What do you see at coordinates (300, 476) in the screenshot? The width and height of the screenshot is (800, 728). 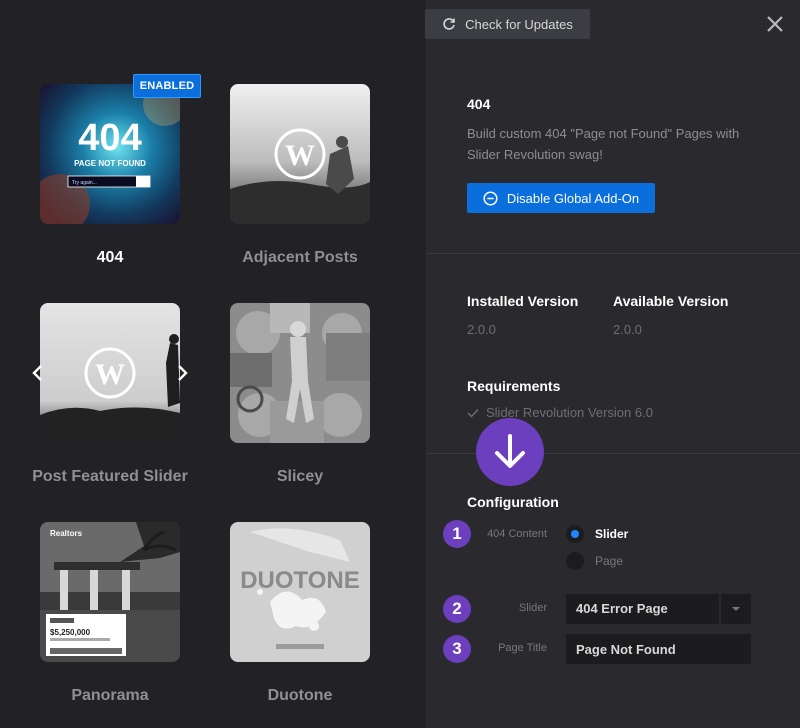 I see `addon-label-slicey: Slicey` at bounding box center [300, 476].